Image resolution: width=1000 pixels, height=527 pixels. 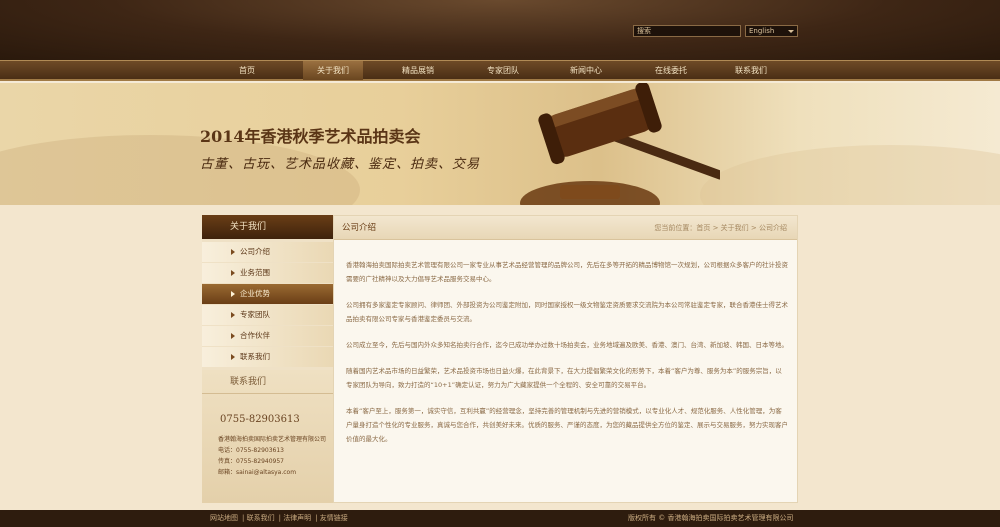 I want to click on sidebar-item-label: 联系我们, so click(x=255, y=356).